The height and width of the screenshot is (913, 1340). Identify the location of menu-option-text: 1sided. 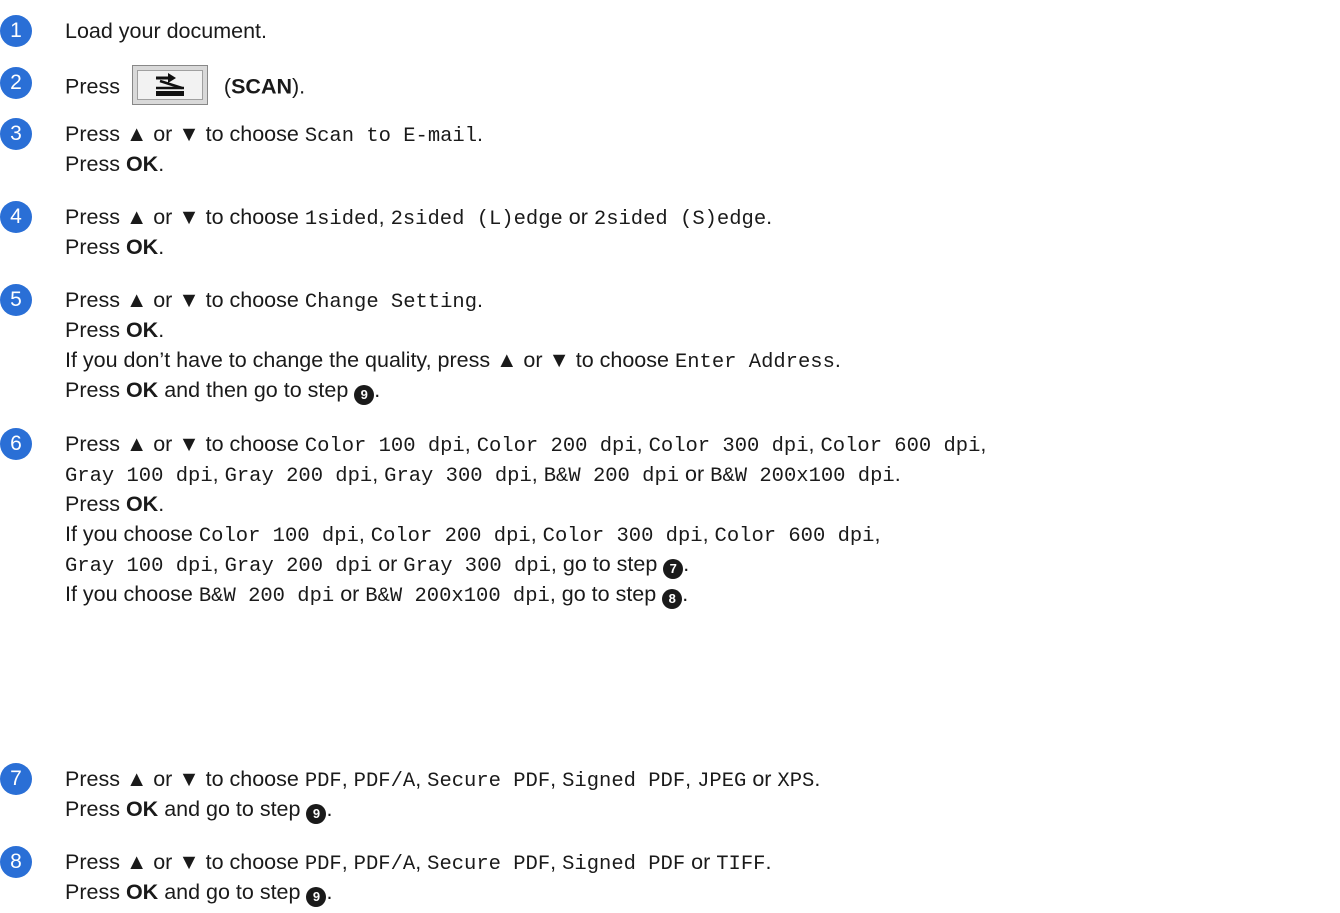
(341, 219).